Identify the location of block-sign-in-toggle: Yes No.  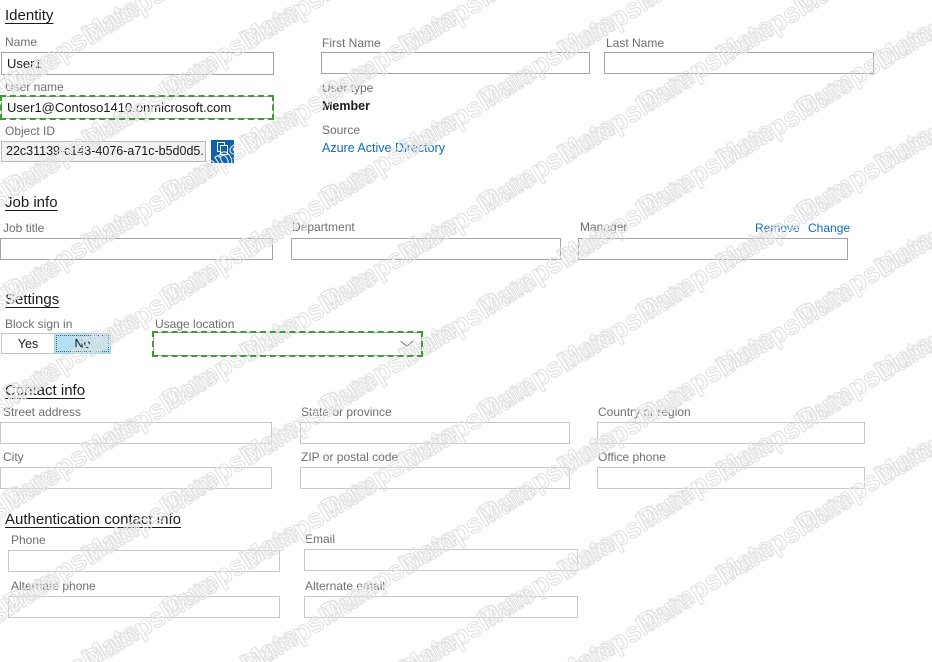
(56, 343).